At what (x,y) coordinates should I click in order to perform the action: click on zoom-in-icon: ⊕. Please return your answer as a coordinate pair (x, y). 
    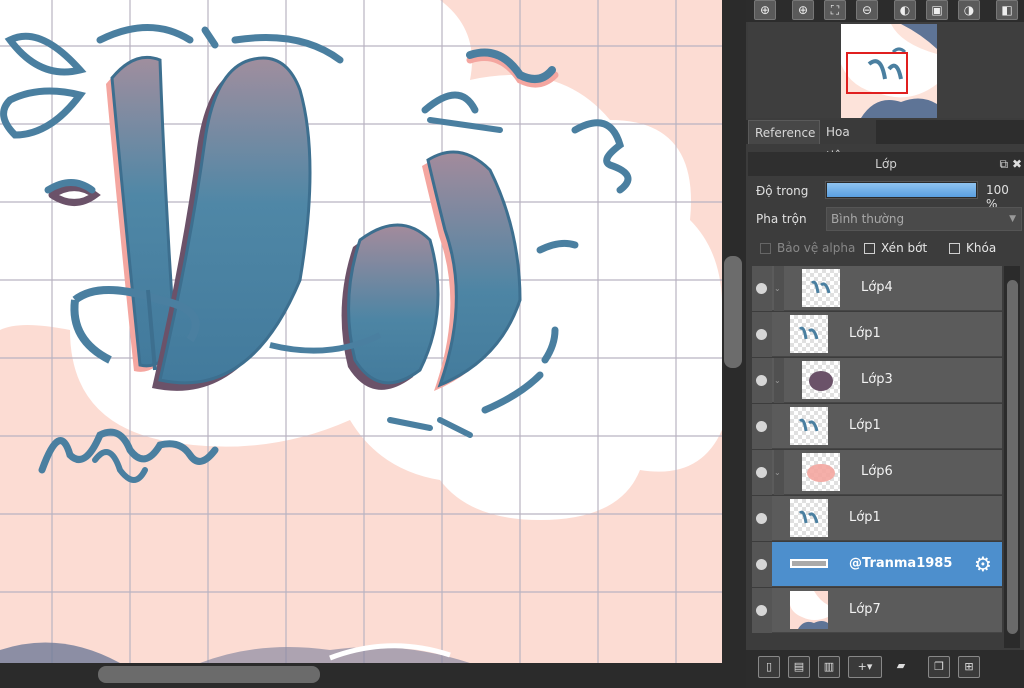
    Looking at the image, I should click on (803, 10).